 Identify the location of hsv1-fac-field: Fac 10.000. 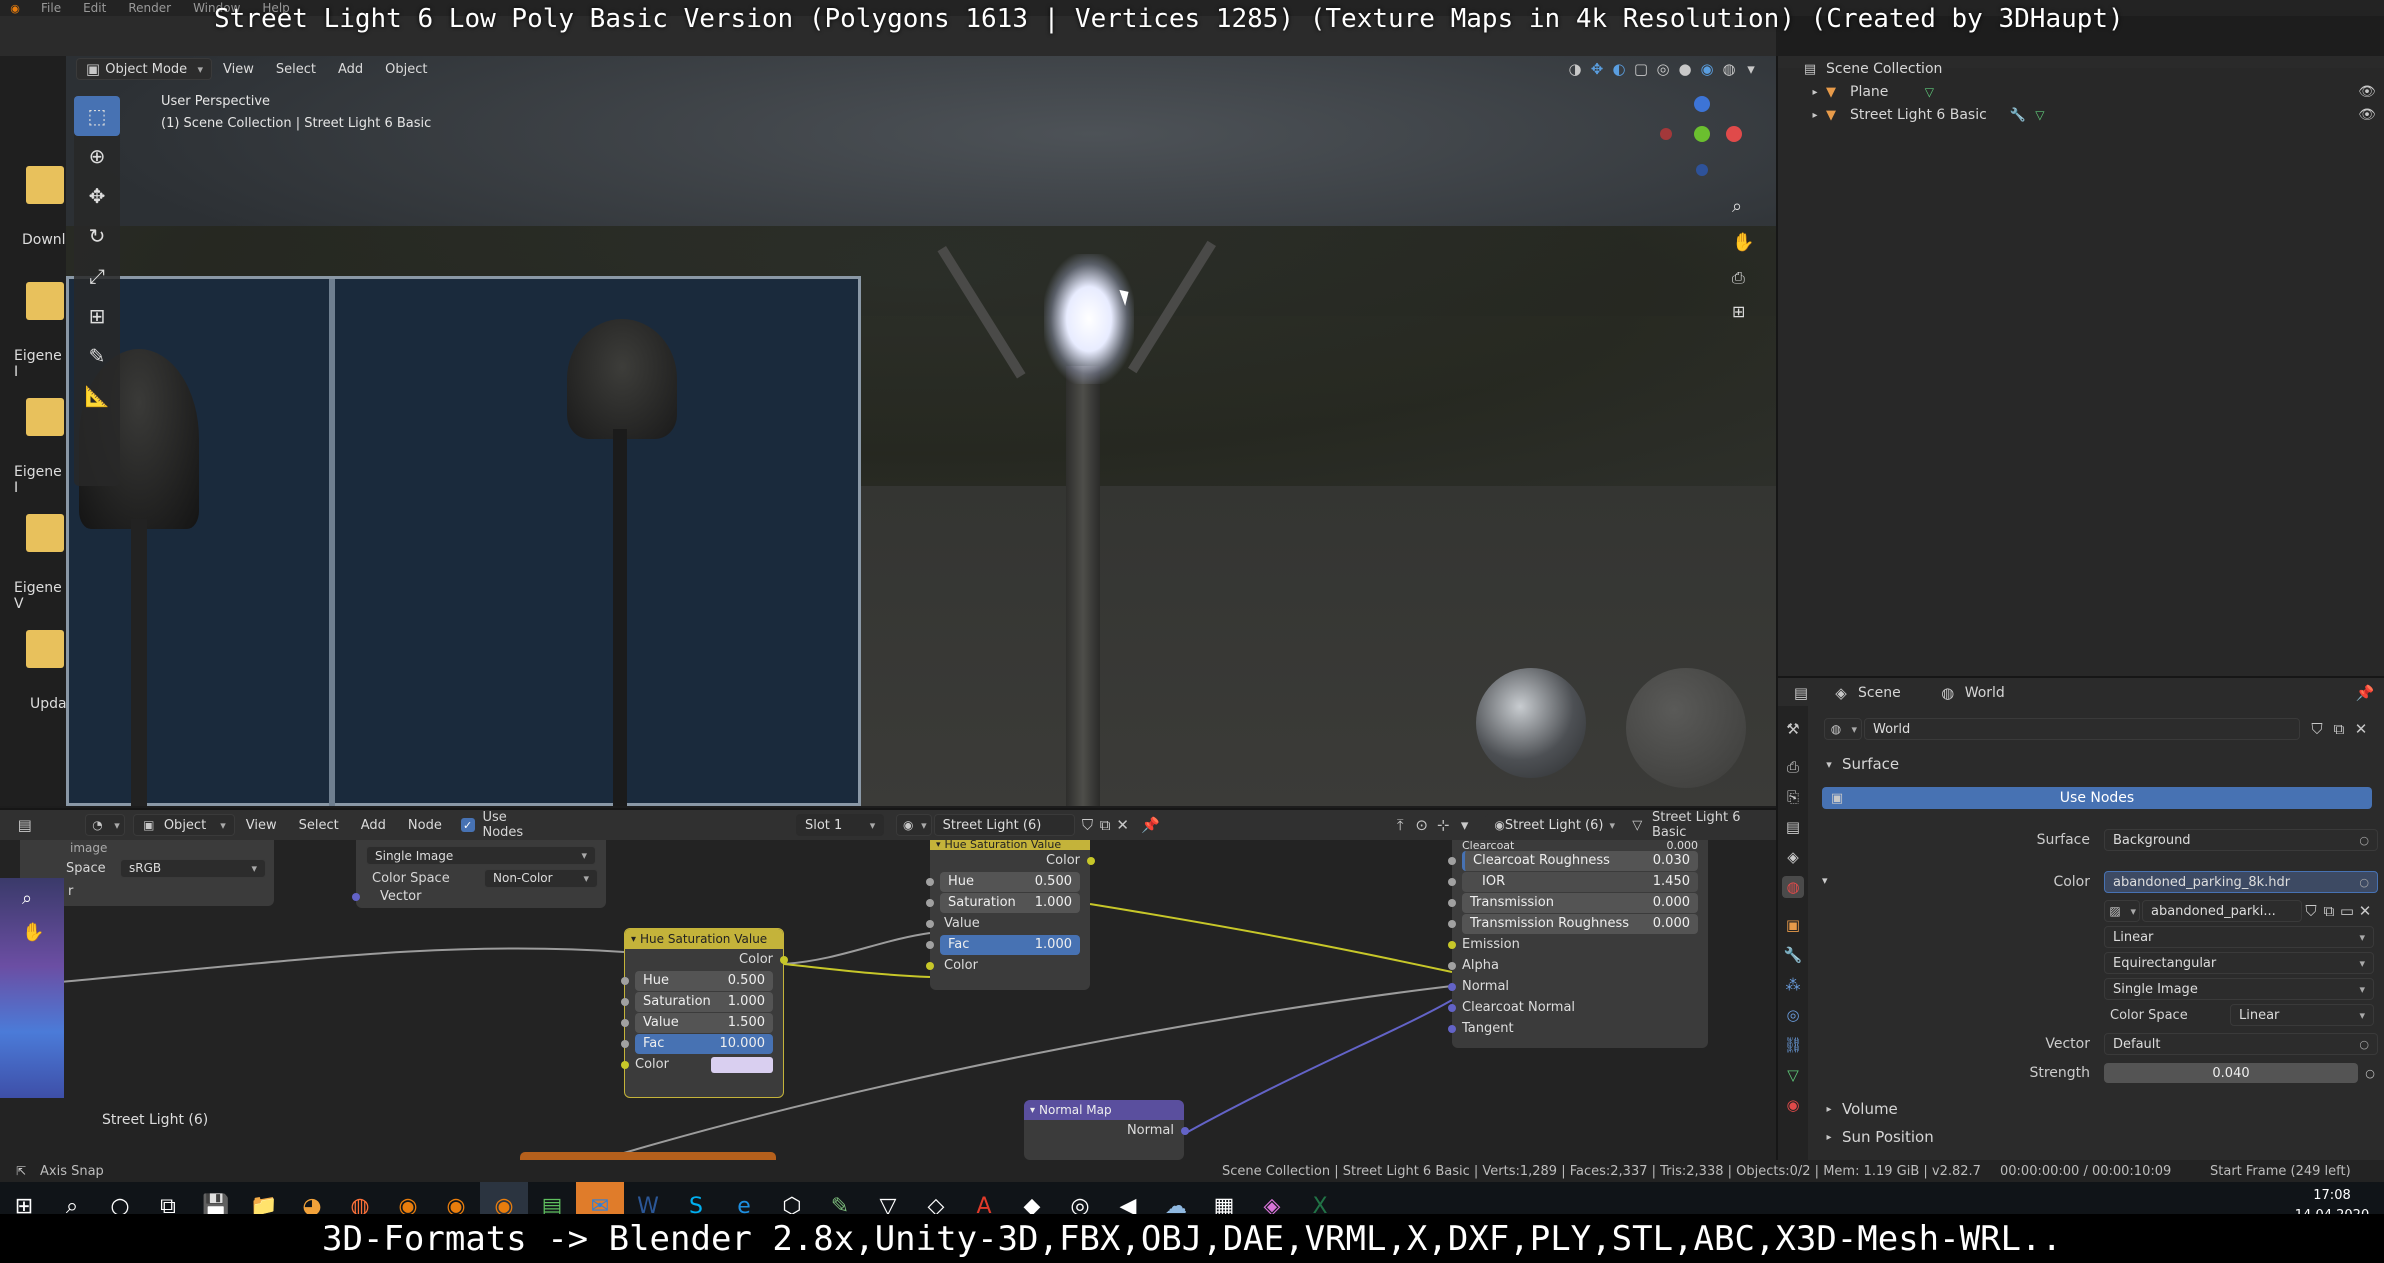
(704, 1043).